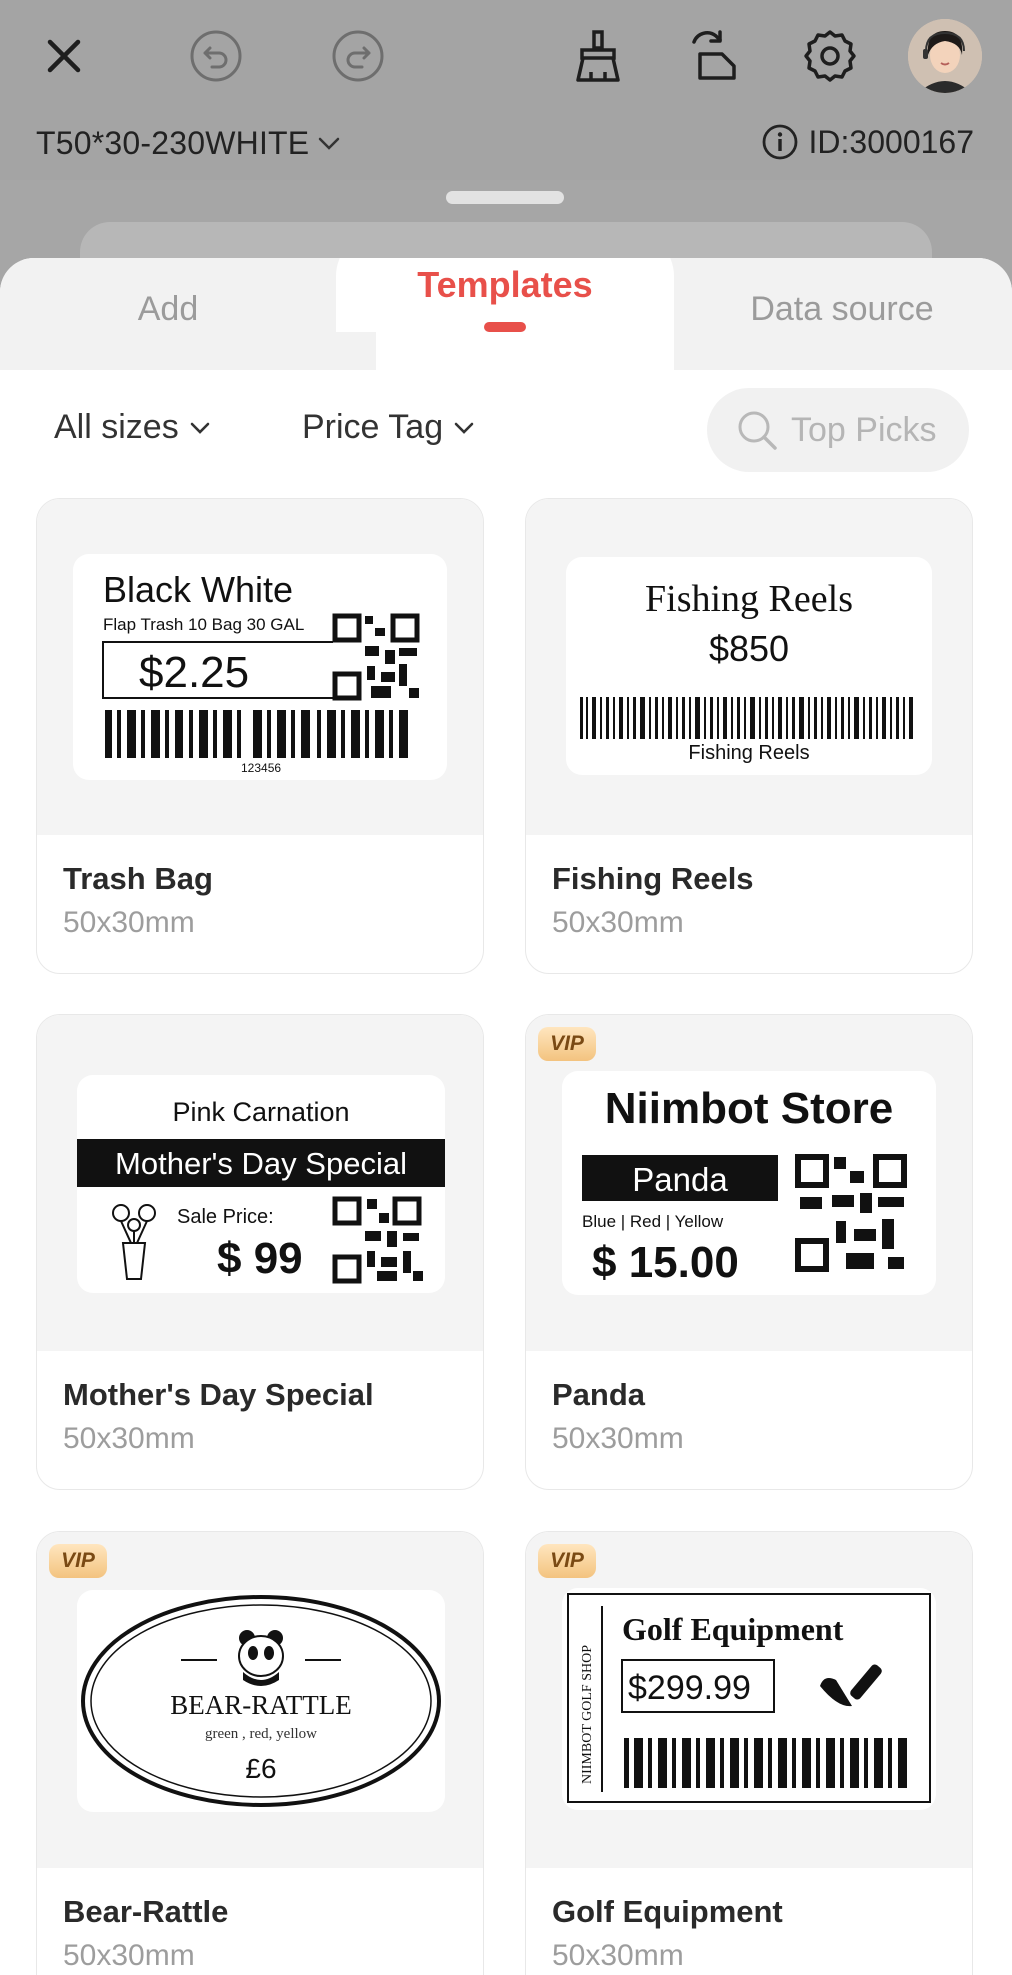  I want to click on template-name: Panda, so click(599, 1394).